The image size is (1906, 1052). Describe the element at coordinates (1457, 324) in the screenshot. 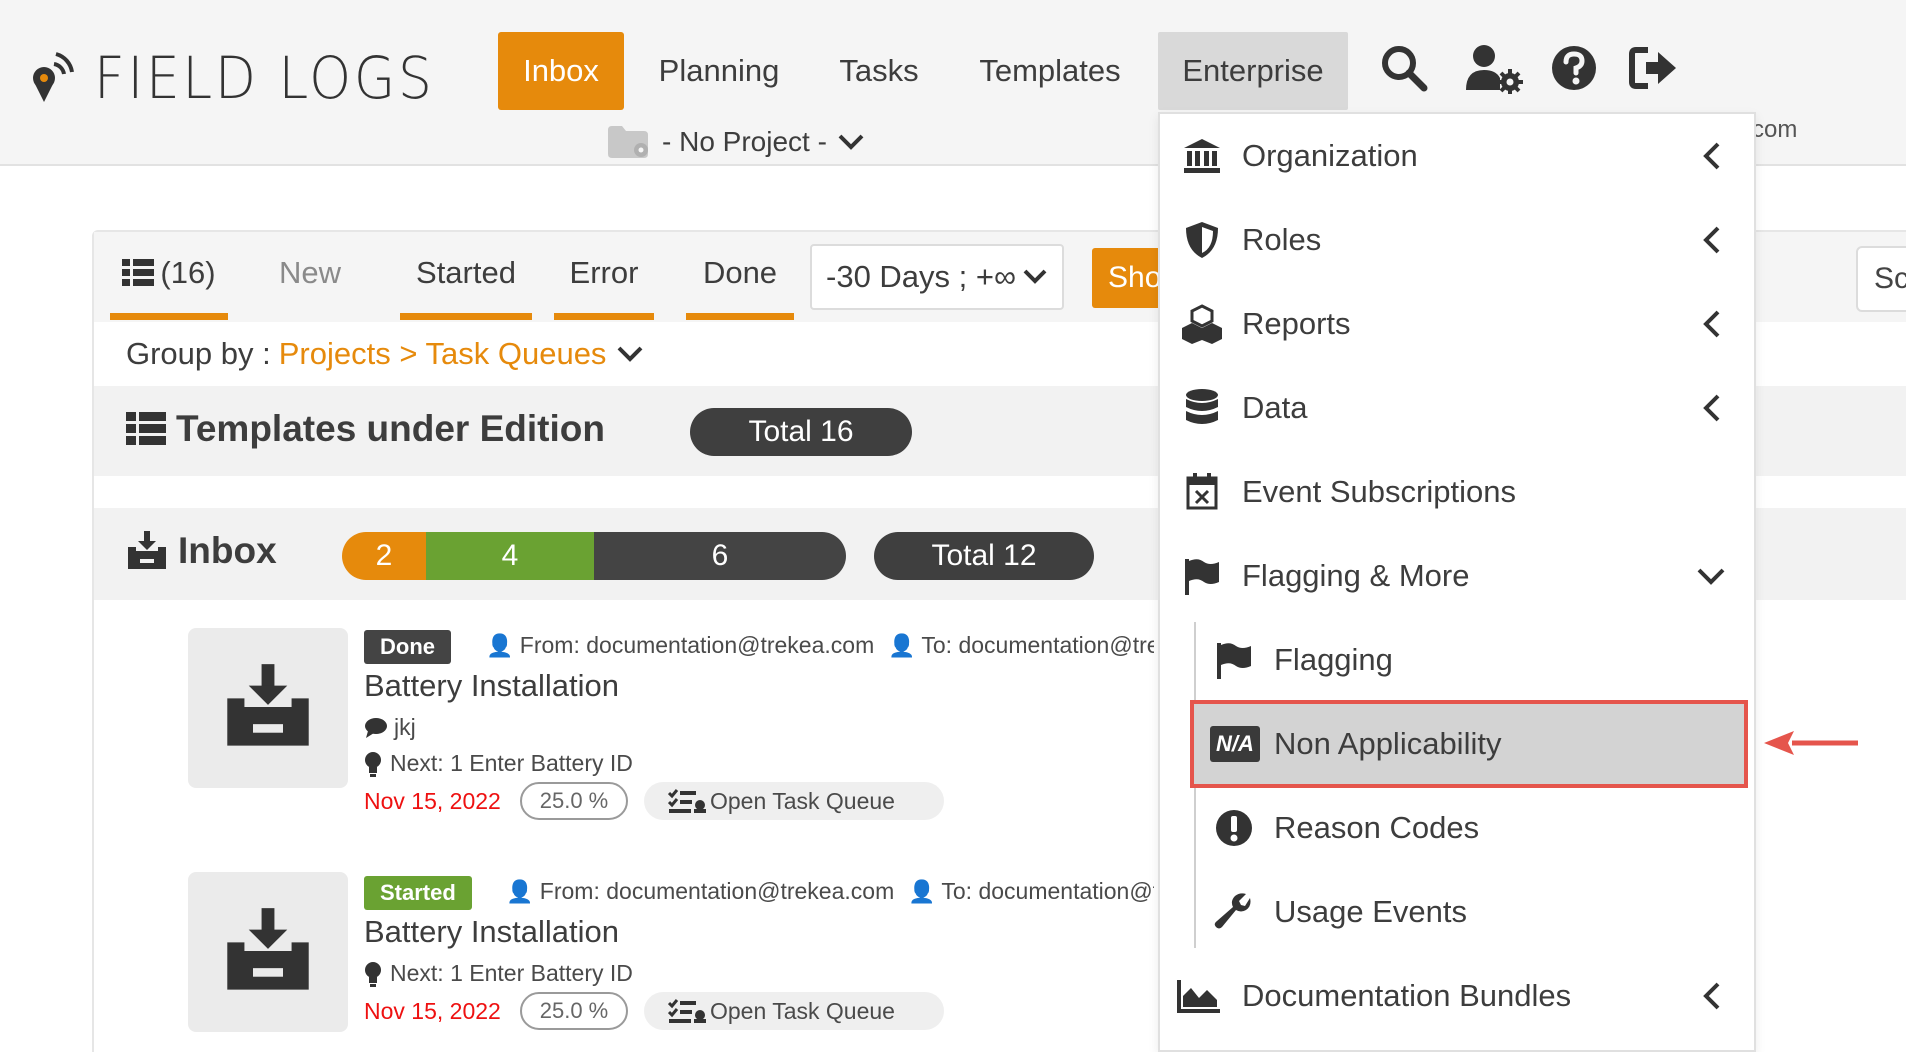

I see `menu-item-reports: Reports` at that location.